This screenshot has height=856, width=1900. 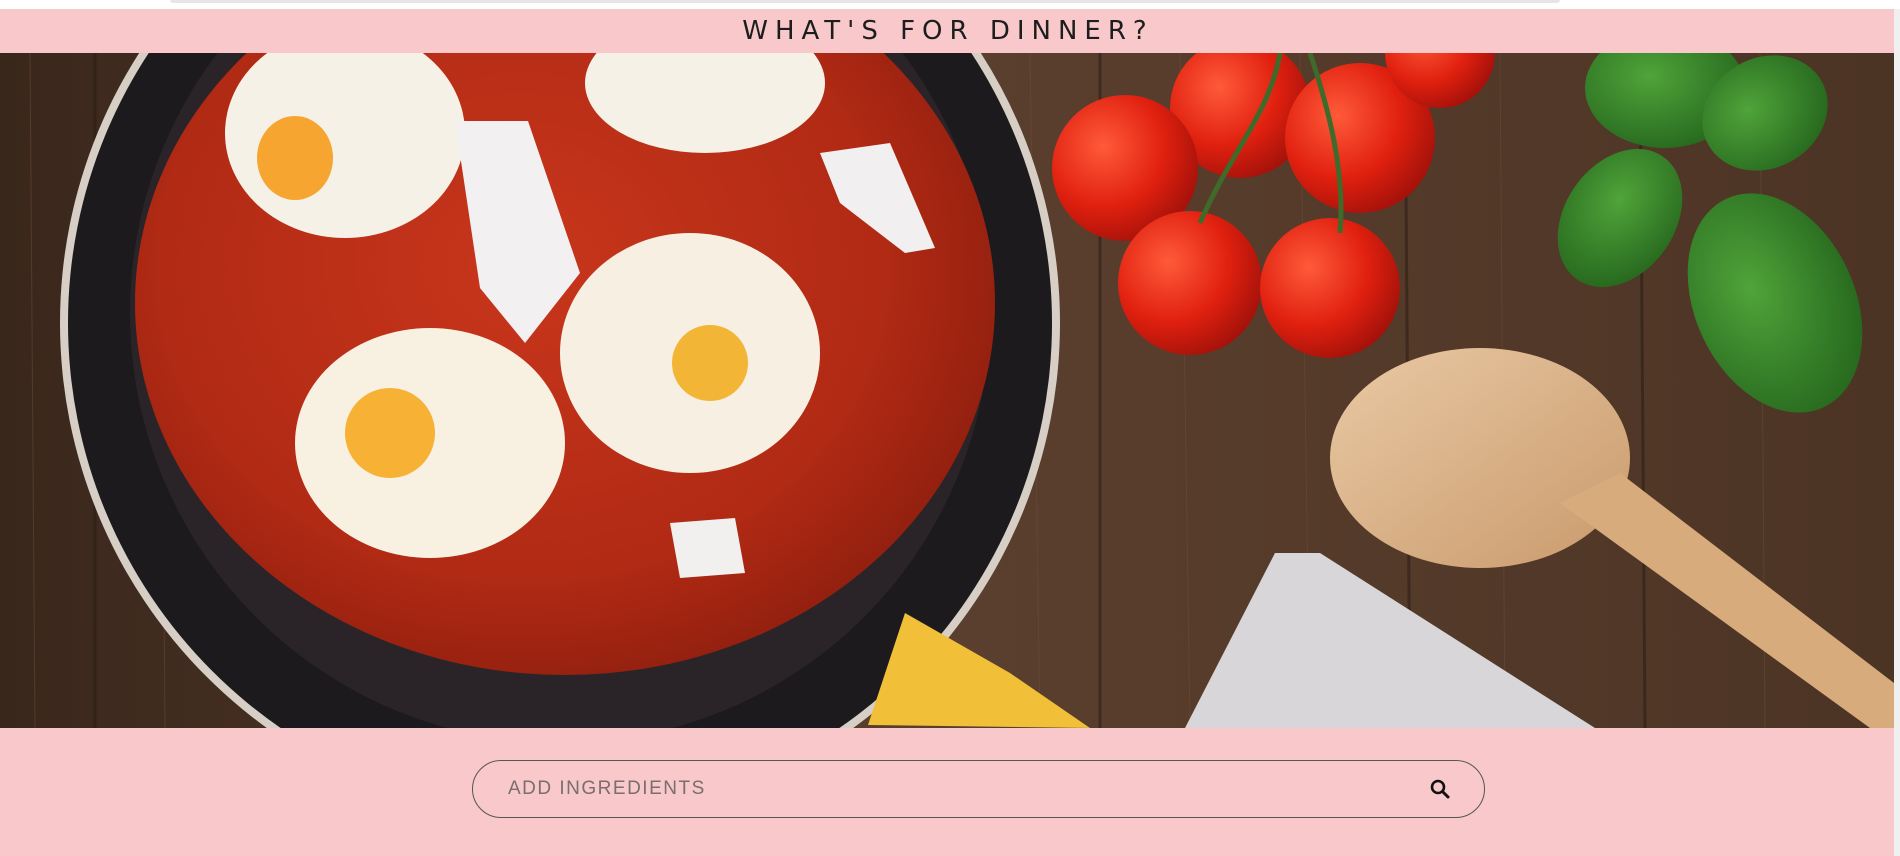 I want to click on site-header: WHAT'S FOR DINNER?, so click(x=948, y=30).